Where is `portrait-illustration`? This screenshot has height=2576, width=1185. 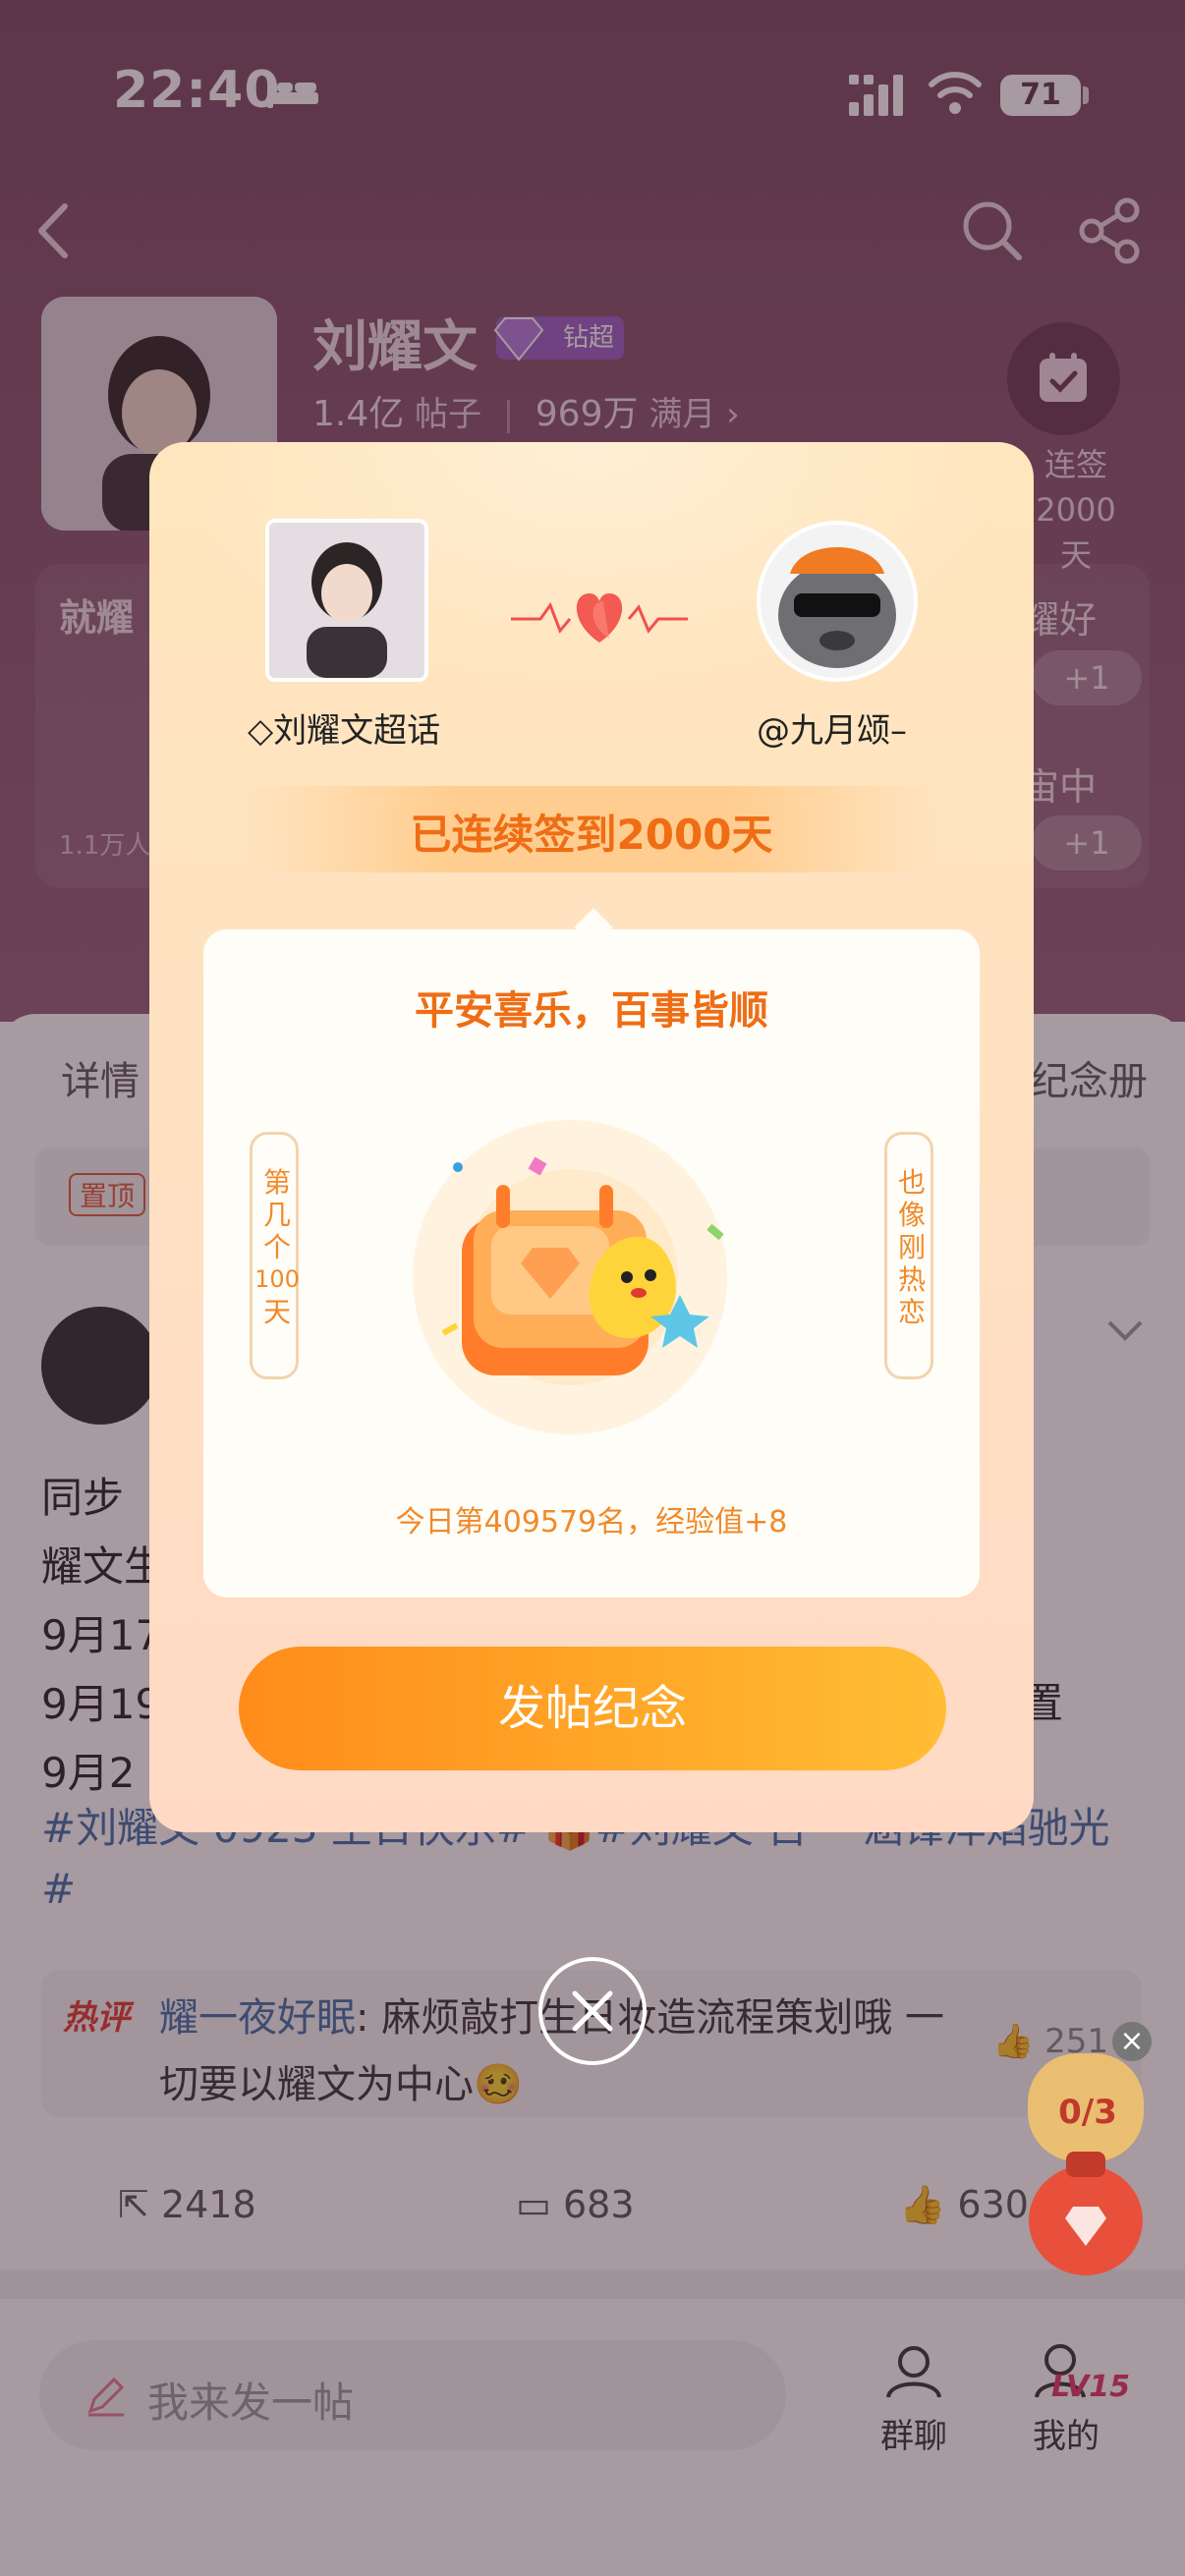
portrait-illustration is located at coordinates (347, 600).